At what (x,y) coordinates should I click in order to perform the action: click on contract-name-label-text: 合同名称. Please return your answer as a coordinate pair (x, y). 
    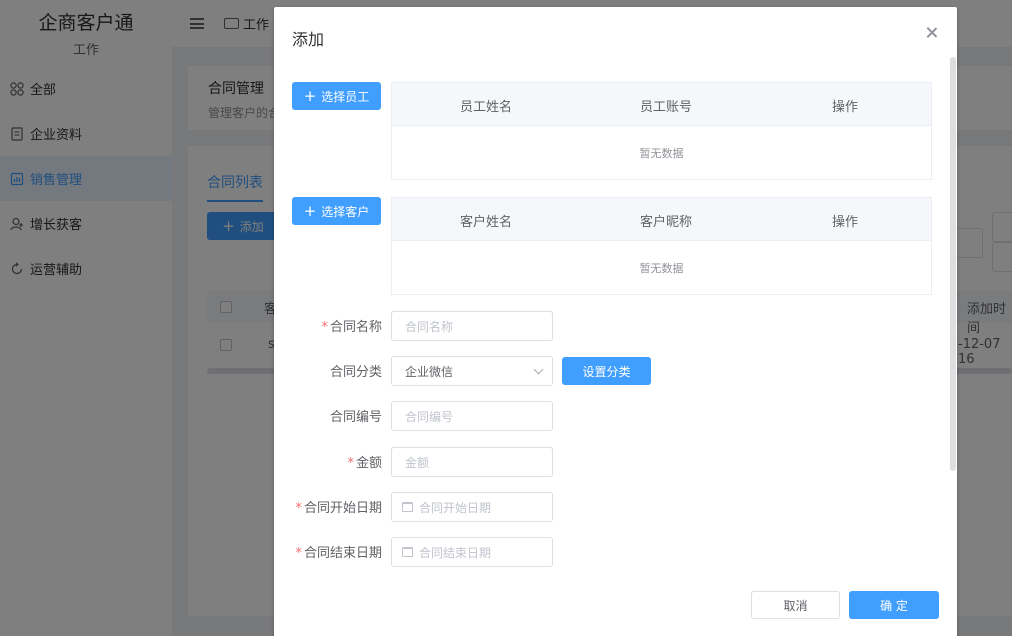
    Looking at the image, I should click on (355, 327).